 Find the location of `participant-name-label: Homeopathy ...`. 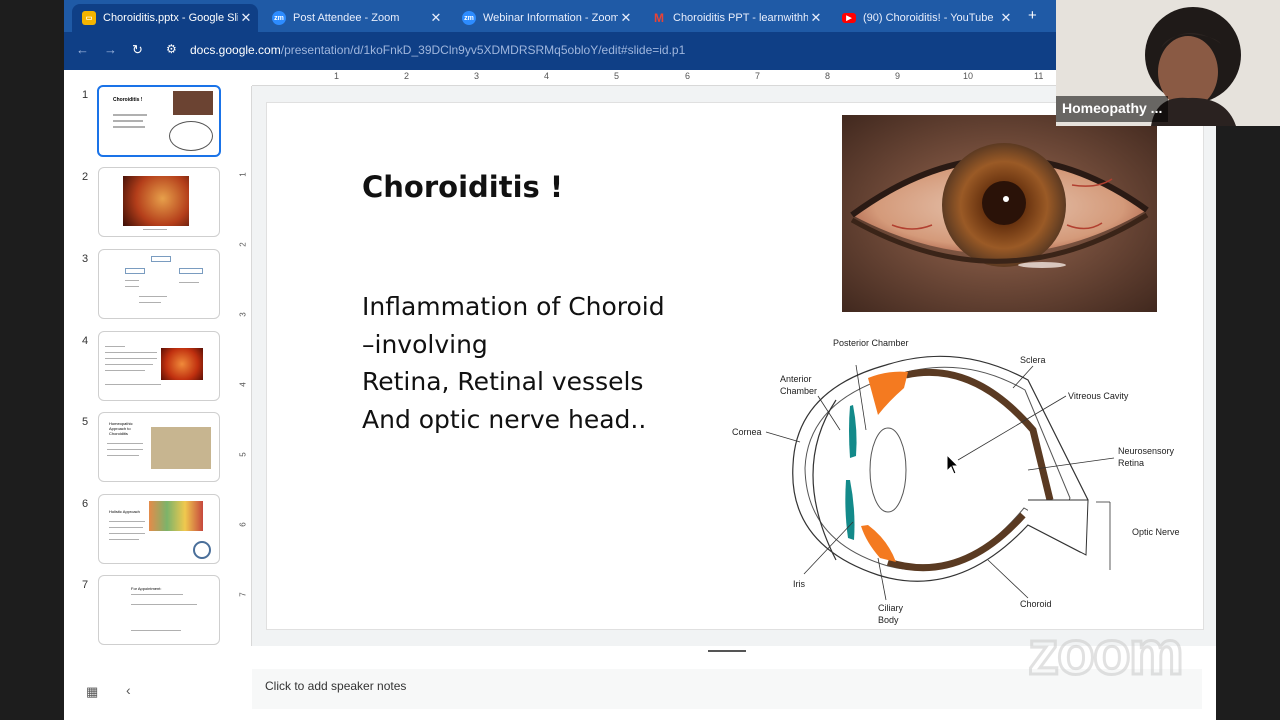

participant-name-label: Homeopathy ... is located at coordinates (1112, 109).